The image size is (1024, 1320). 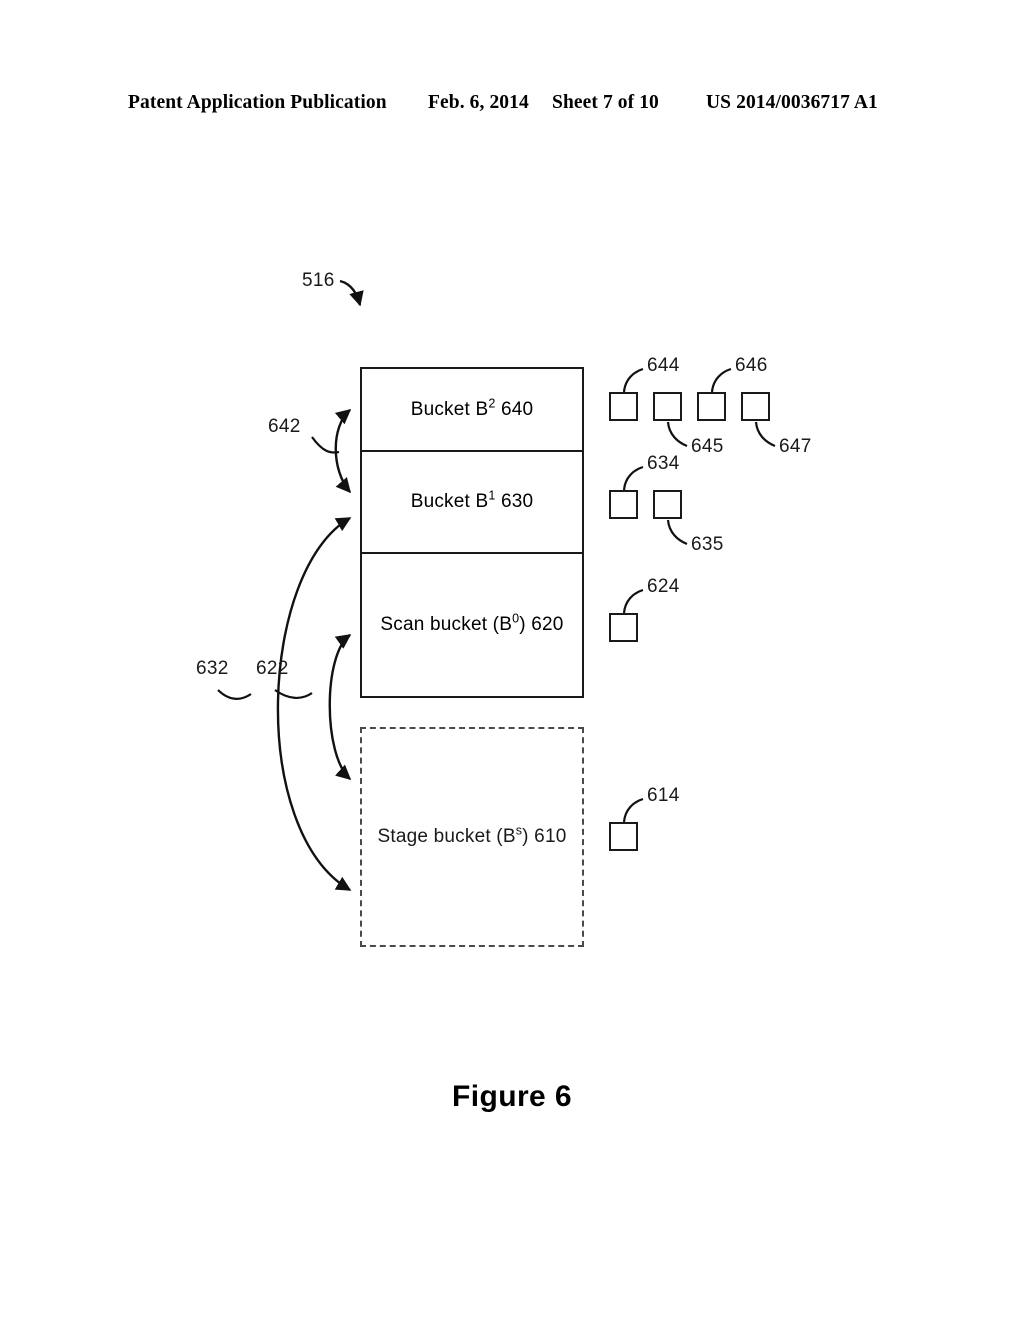 What do you see at coordinates (212, 668) in the screenshot?
I see `ref-label-632: 632` at bounding box center [212, 668].